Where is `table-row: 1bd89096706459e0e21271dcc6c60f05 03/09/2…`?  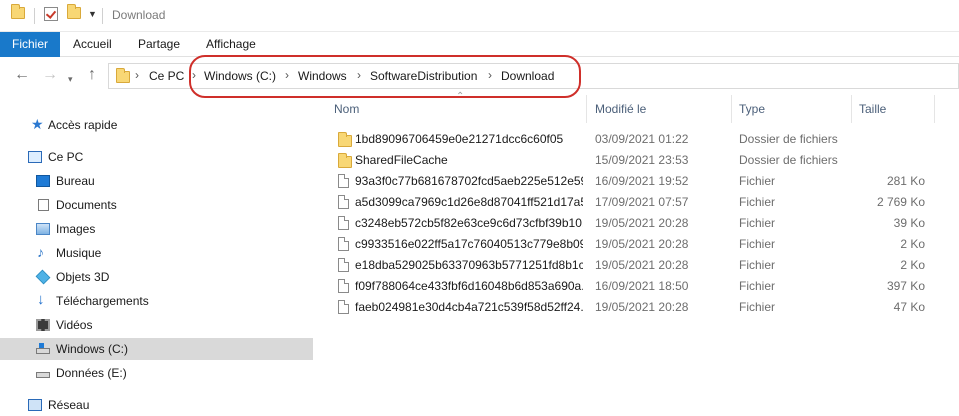 table-row: 1bd89096706459e0e21271dcc6c60f05 03/09/2… is located at coordinates (636, 138).